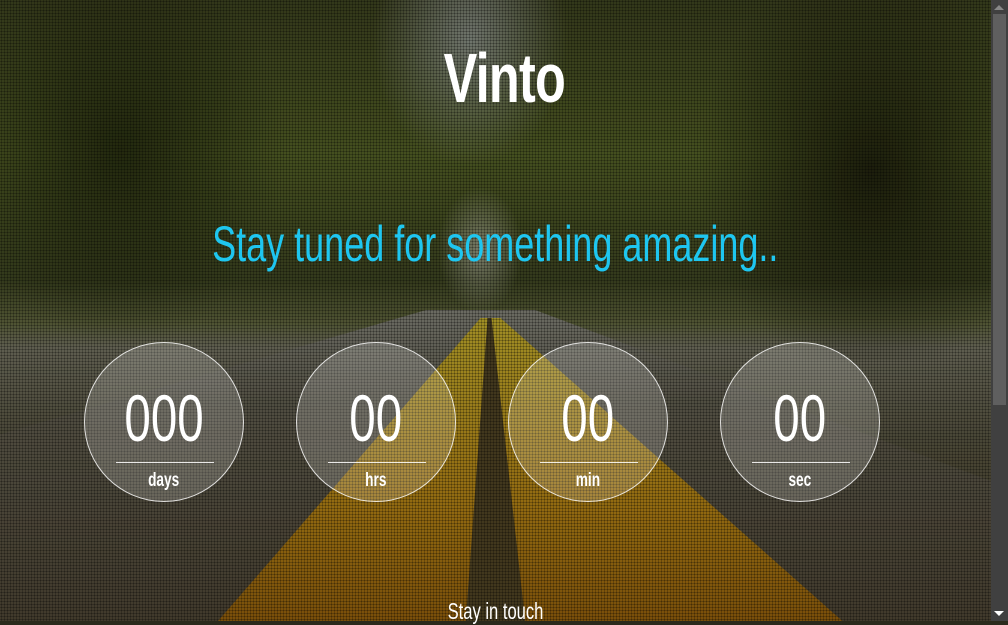 Image resolution: width=1008 pixels, height=625 pixels. I want to click on scroll-down-arrow-icon, so click(999, 613).